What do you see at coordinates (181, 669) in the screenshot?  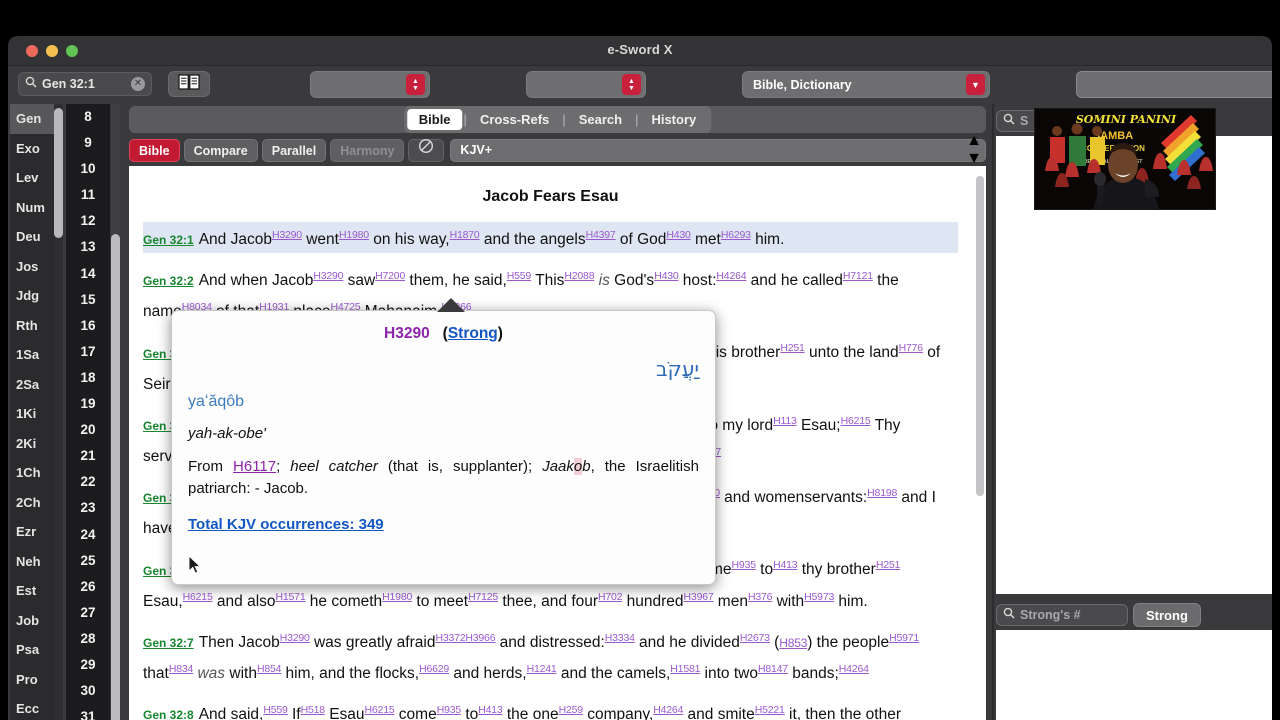 I see `strongs-number-link: H834` at bounding box center [181, 669].